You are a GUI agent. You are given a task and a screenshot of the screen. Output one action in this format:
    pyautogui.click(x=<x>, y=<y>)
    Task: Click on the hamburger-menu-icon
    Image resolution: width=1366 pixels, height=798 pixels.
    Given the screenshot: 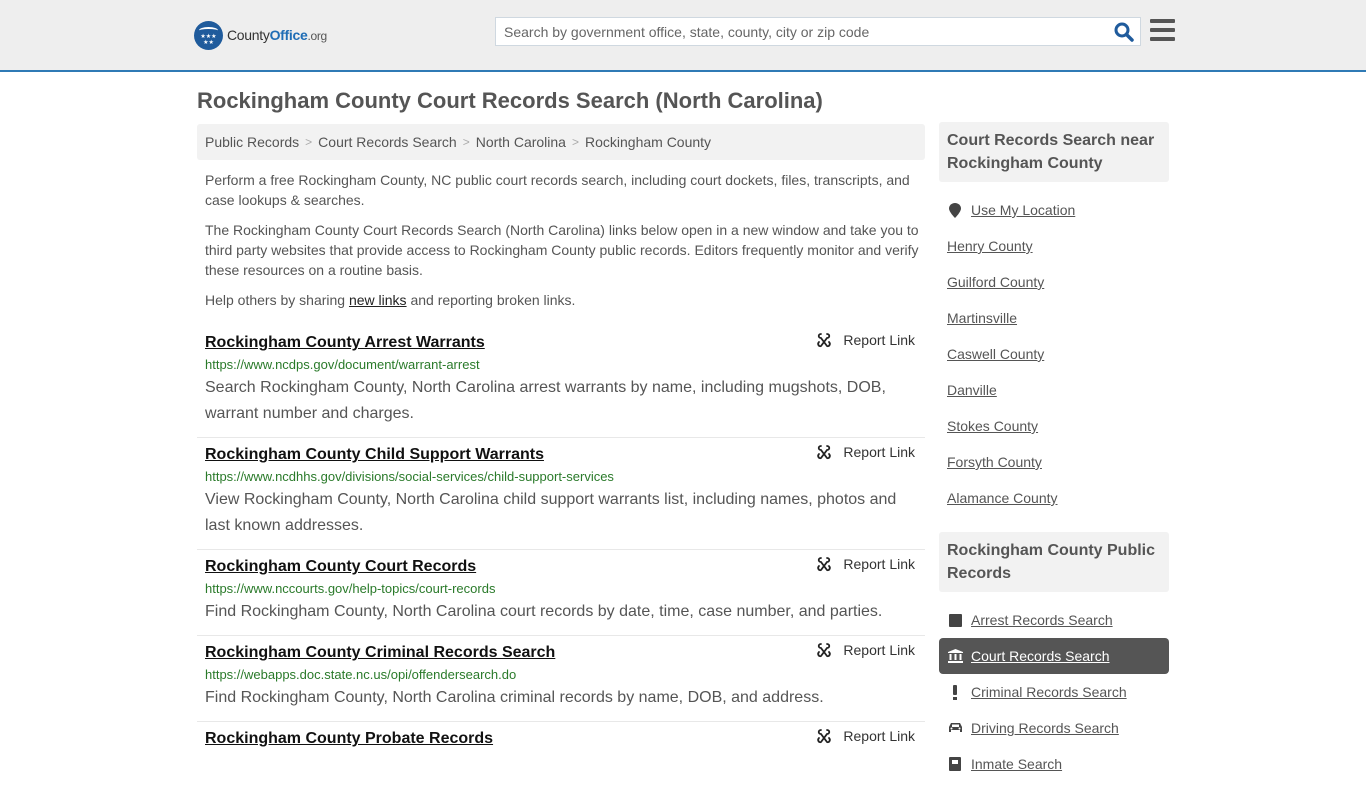 What is the action you would take?
    pyautogui.click(x=1162, y=30)
    